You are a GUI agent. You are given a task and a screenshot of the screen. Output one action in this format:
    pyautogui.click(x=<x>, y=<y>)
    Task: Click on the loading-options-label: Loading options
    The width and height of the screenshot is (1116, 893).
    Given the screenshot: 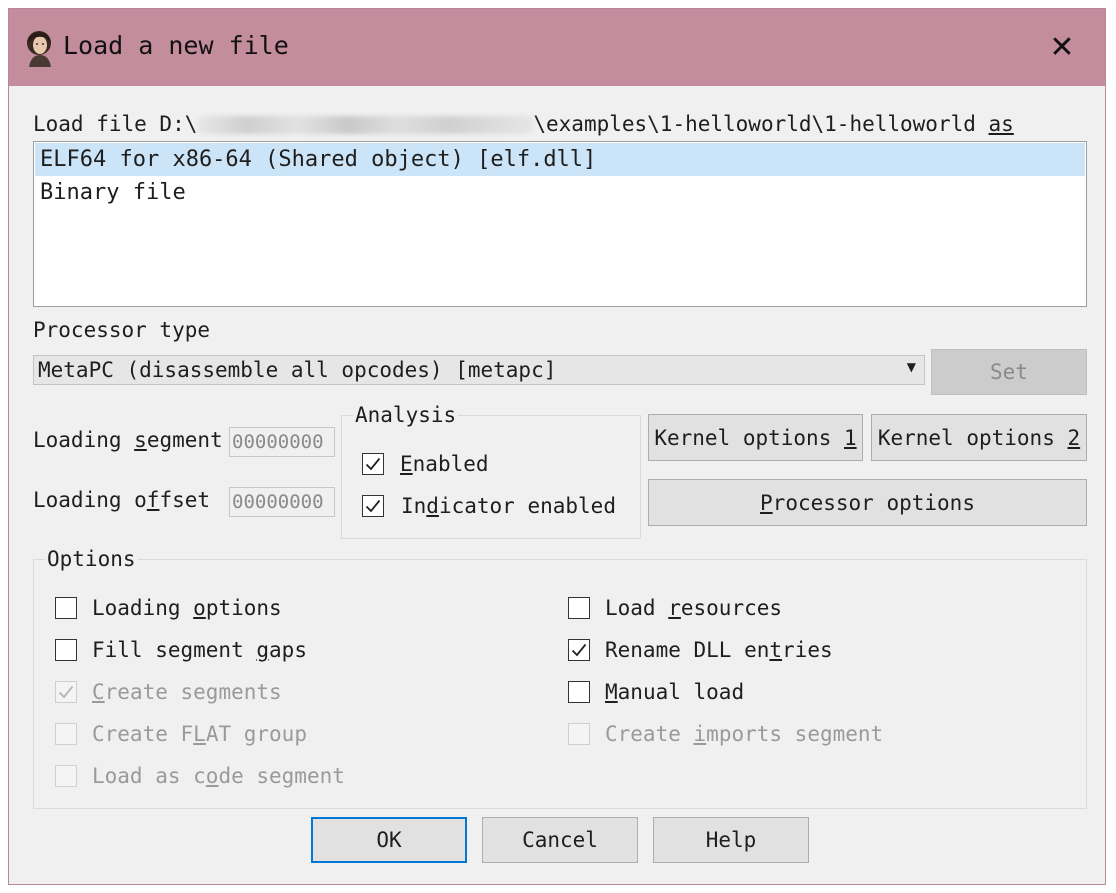 What is the action you would take?
    pyautogui.click(x=187, y=608)
    